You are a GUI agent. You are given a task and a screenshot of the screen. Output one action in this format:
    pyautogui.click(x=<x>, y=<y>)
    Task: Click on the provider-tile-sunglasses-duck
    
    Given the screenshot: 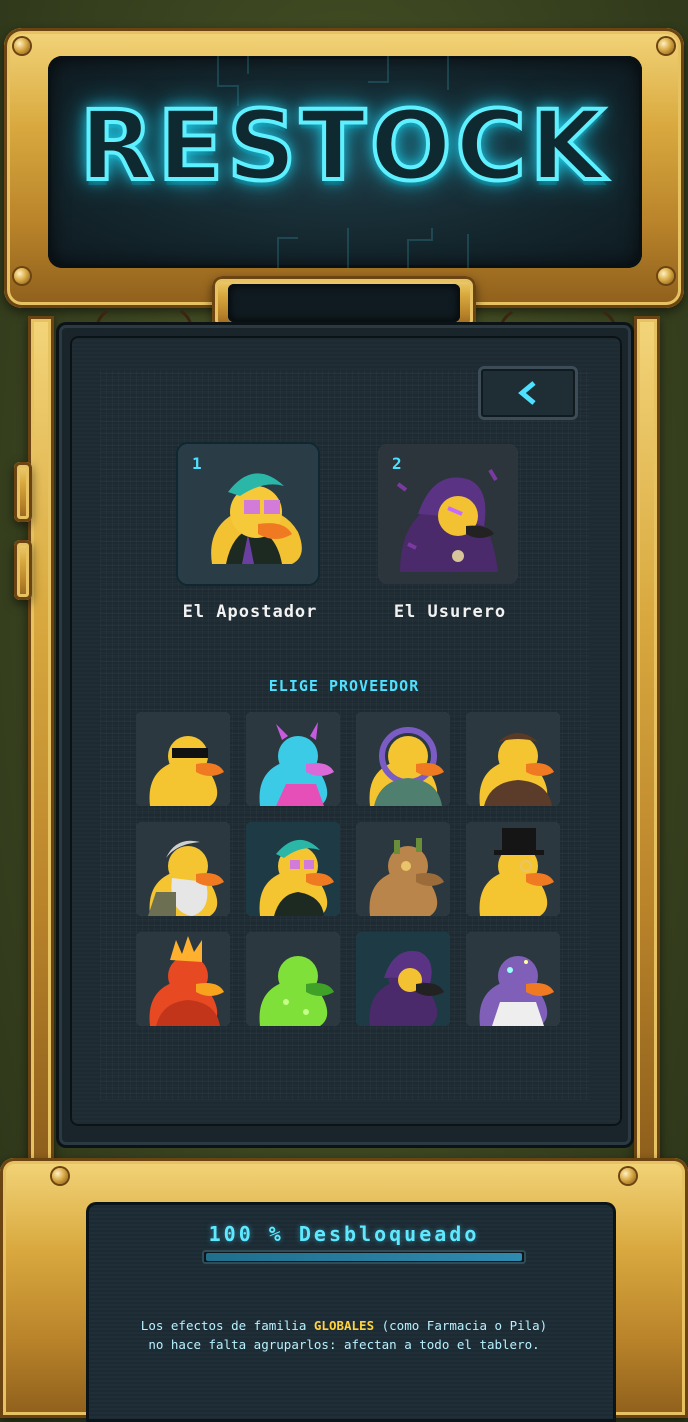 What is the action you would take?
    pyautogui.click(x=183, y=759)
    